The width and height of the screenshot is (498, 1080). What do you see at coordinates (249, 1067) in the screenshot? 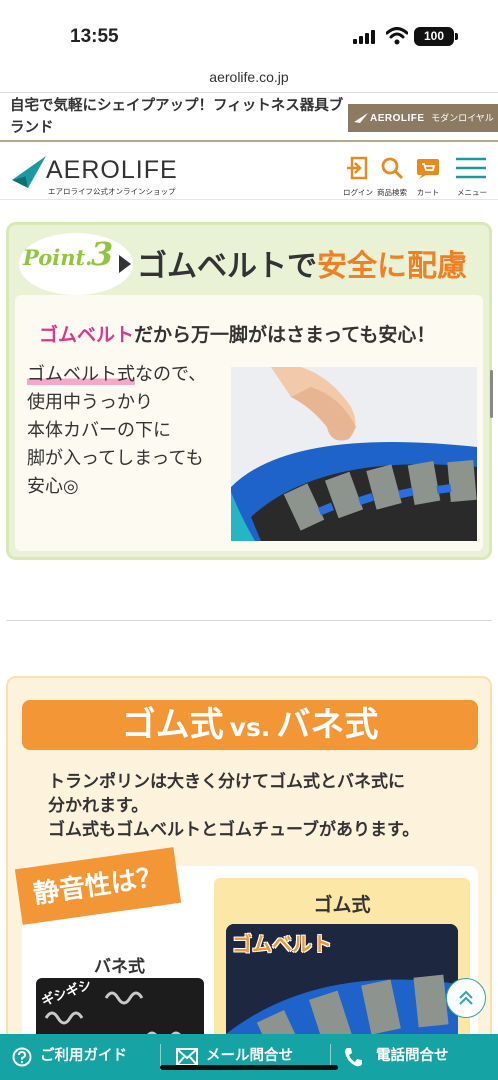
I see `home-indicator` at bounding box center [249, 1067].